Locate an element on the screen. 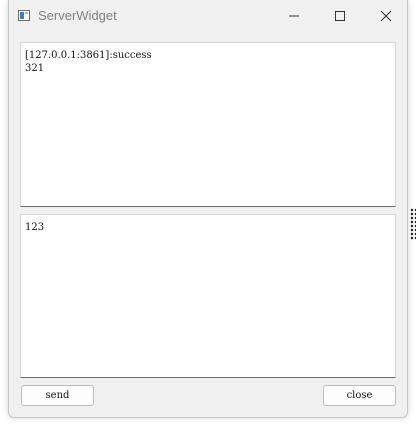  receive-text: [127.0.0.1:3861]:success 321 is located at coordinates (88, 62).